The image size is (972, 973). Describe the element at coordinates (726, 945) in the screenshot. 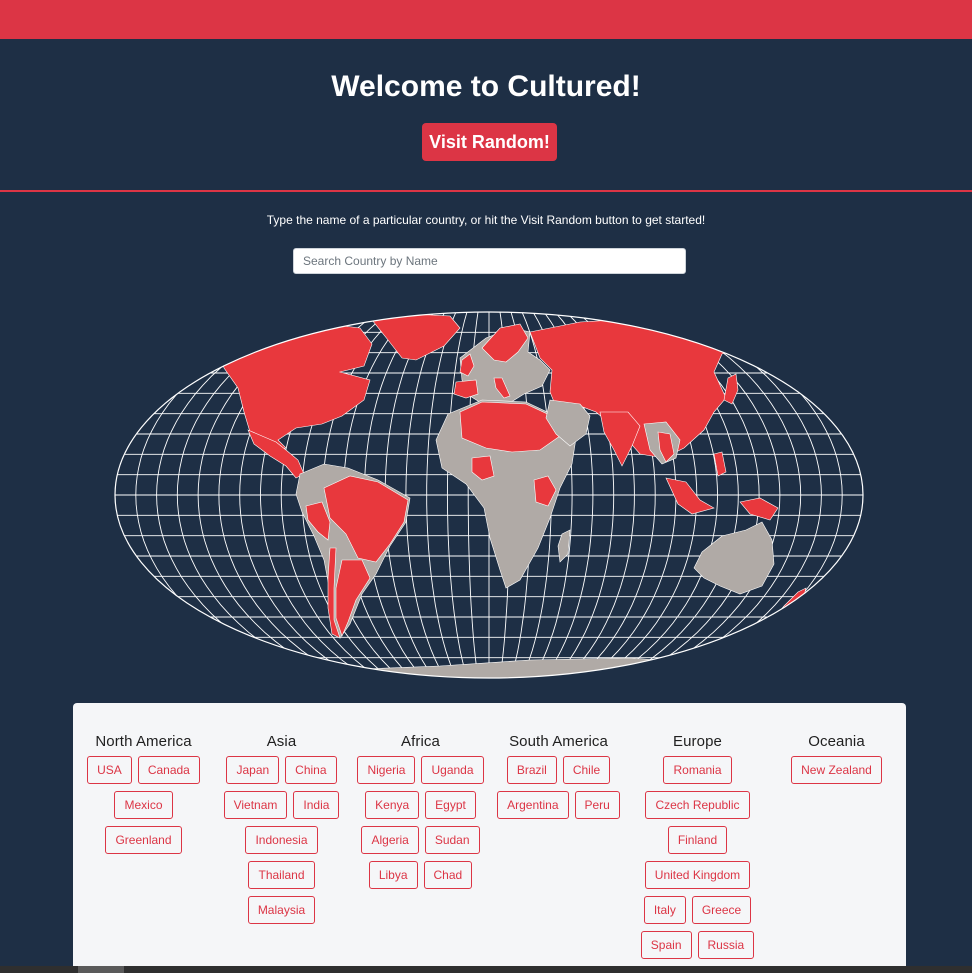

I see `country-button: Russia` at that location.